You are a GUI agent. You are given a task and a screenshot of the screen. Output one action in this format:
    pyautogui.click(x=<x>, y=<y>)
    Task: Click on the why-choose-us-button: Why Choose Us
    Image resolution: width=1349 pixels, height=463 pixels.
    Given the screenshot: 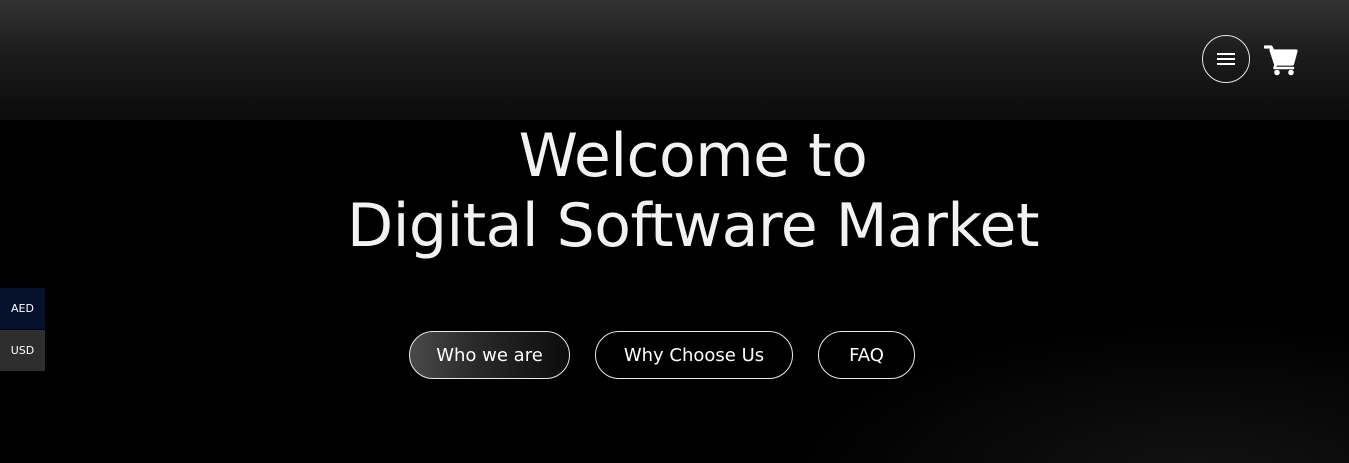 What is the action you would take?
    pyautogui.click(x=694, y=355)
    